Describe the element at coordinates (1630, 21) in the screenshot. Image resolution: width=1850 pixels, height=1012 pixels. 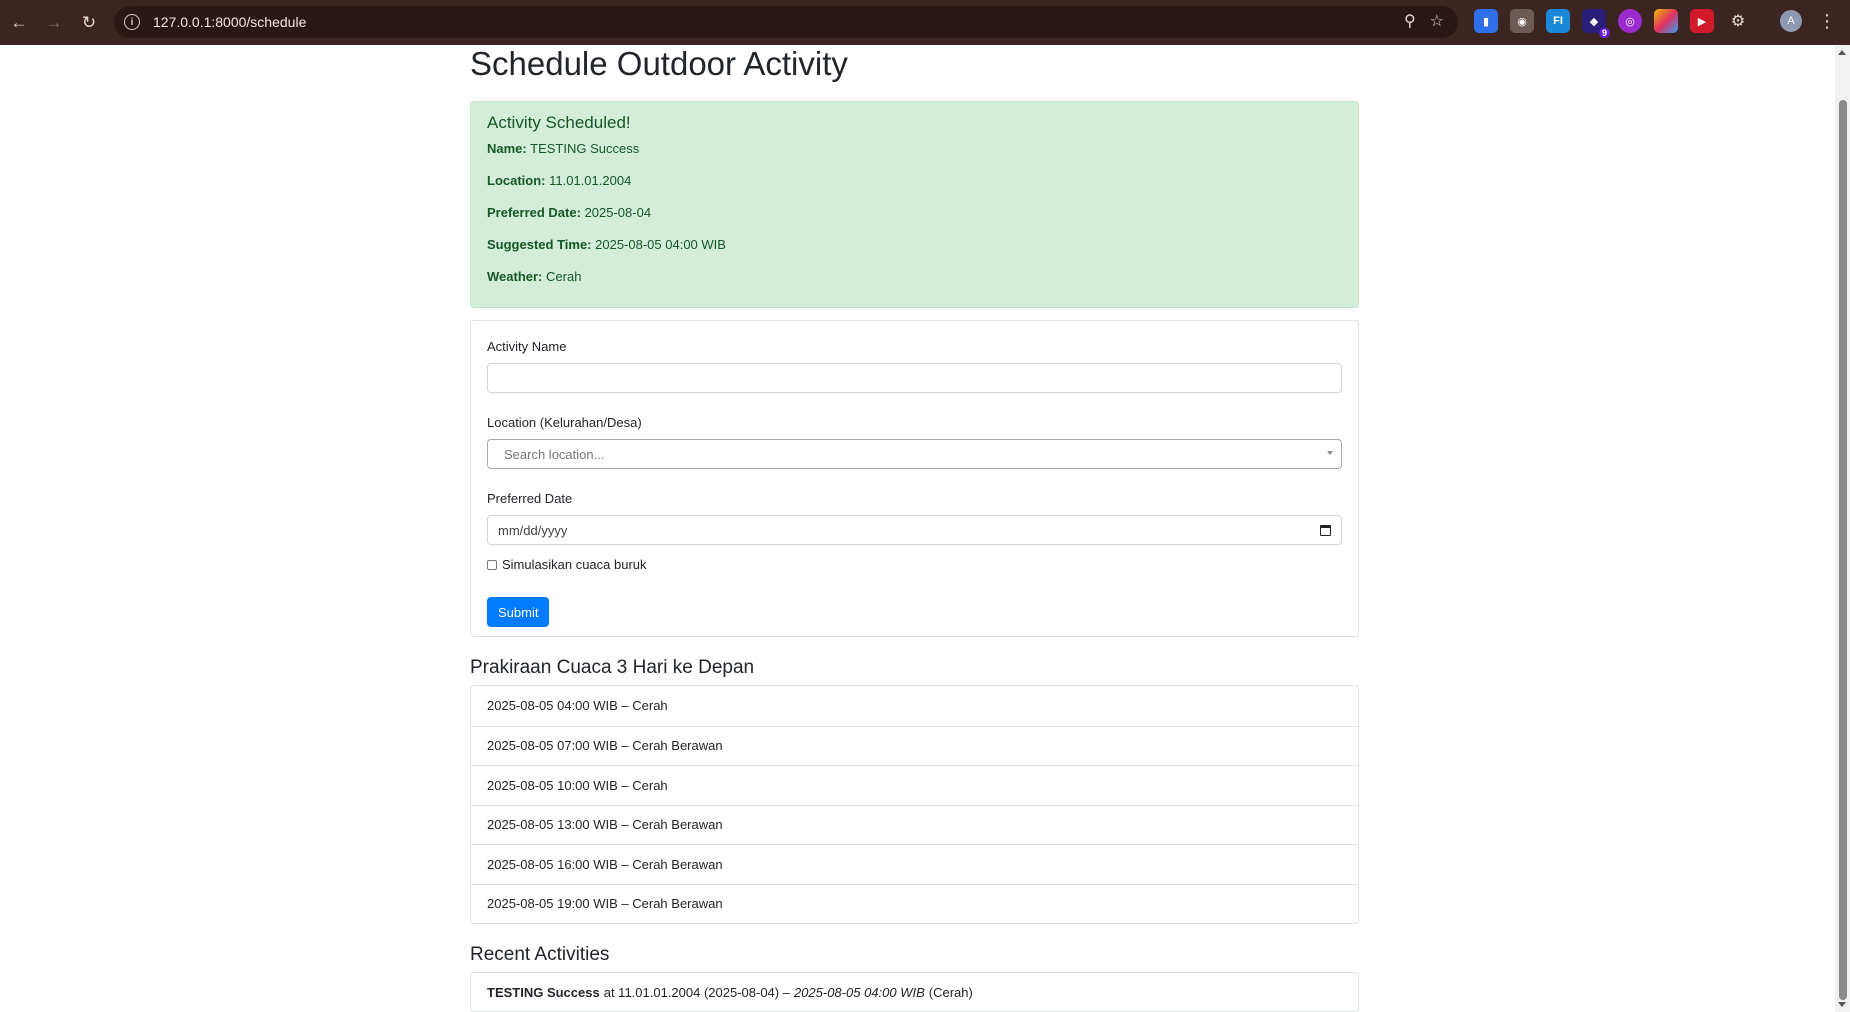
I see `extension-circle-icon: ◎` at that location.